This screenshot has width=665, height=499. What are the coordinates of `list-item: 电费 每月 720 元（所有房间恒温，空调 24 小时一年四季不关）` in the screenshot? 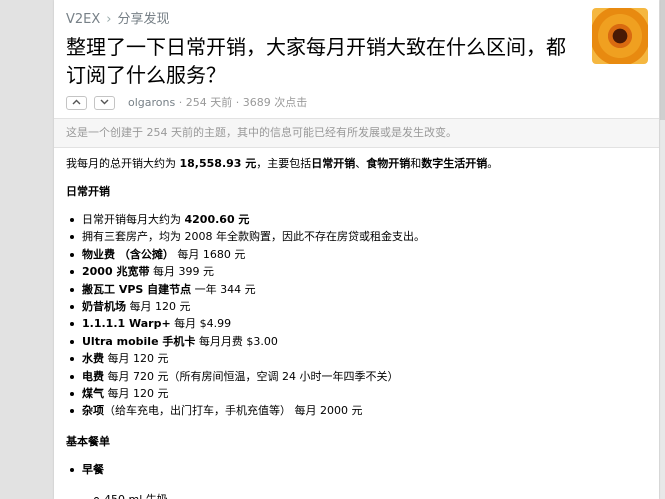 It's located at (245, 376).